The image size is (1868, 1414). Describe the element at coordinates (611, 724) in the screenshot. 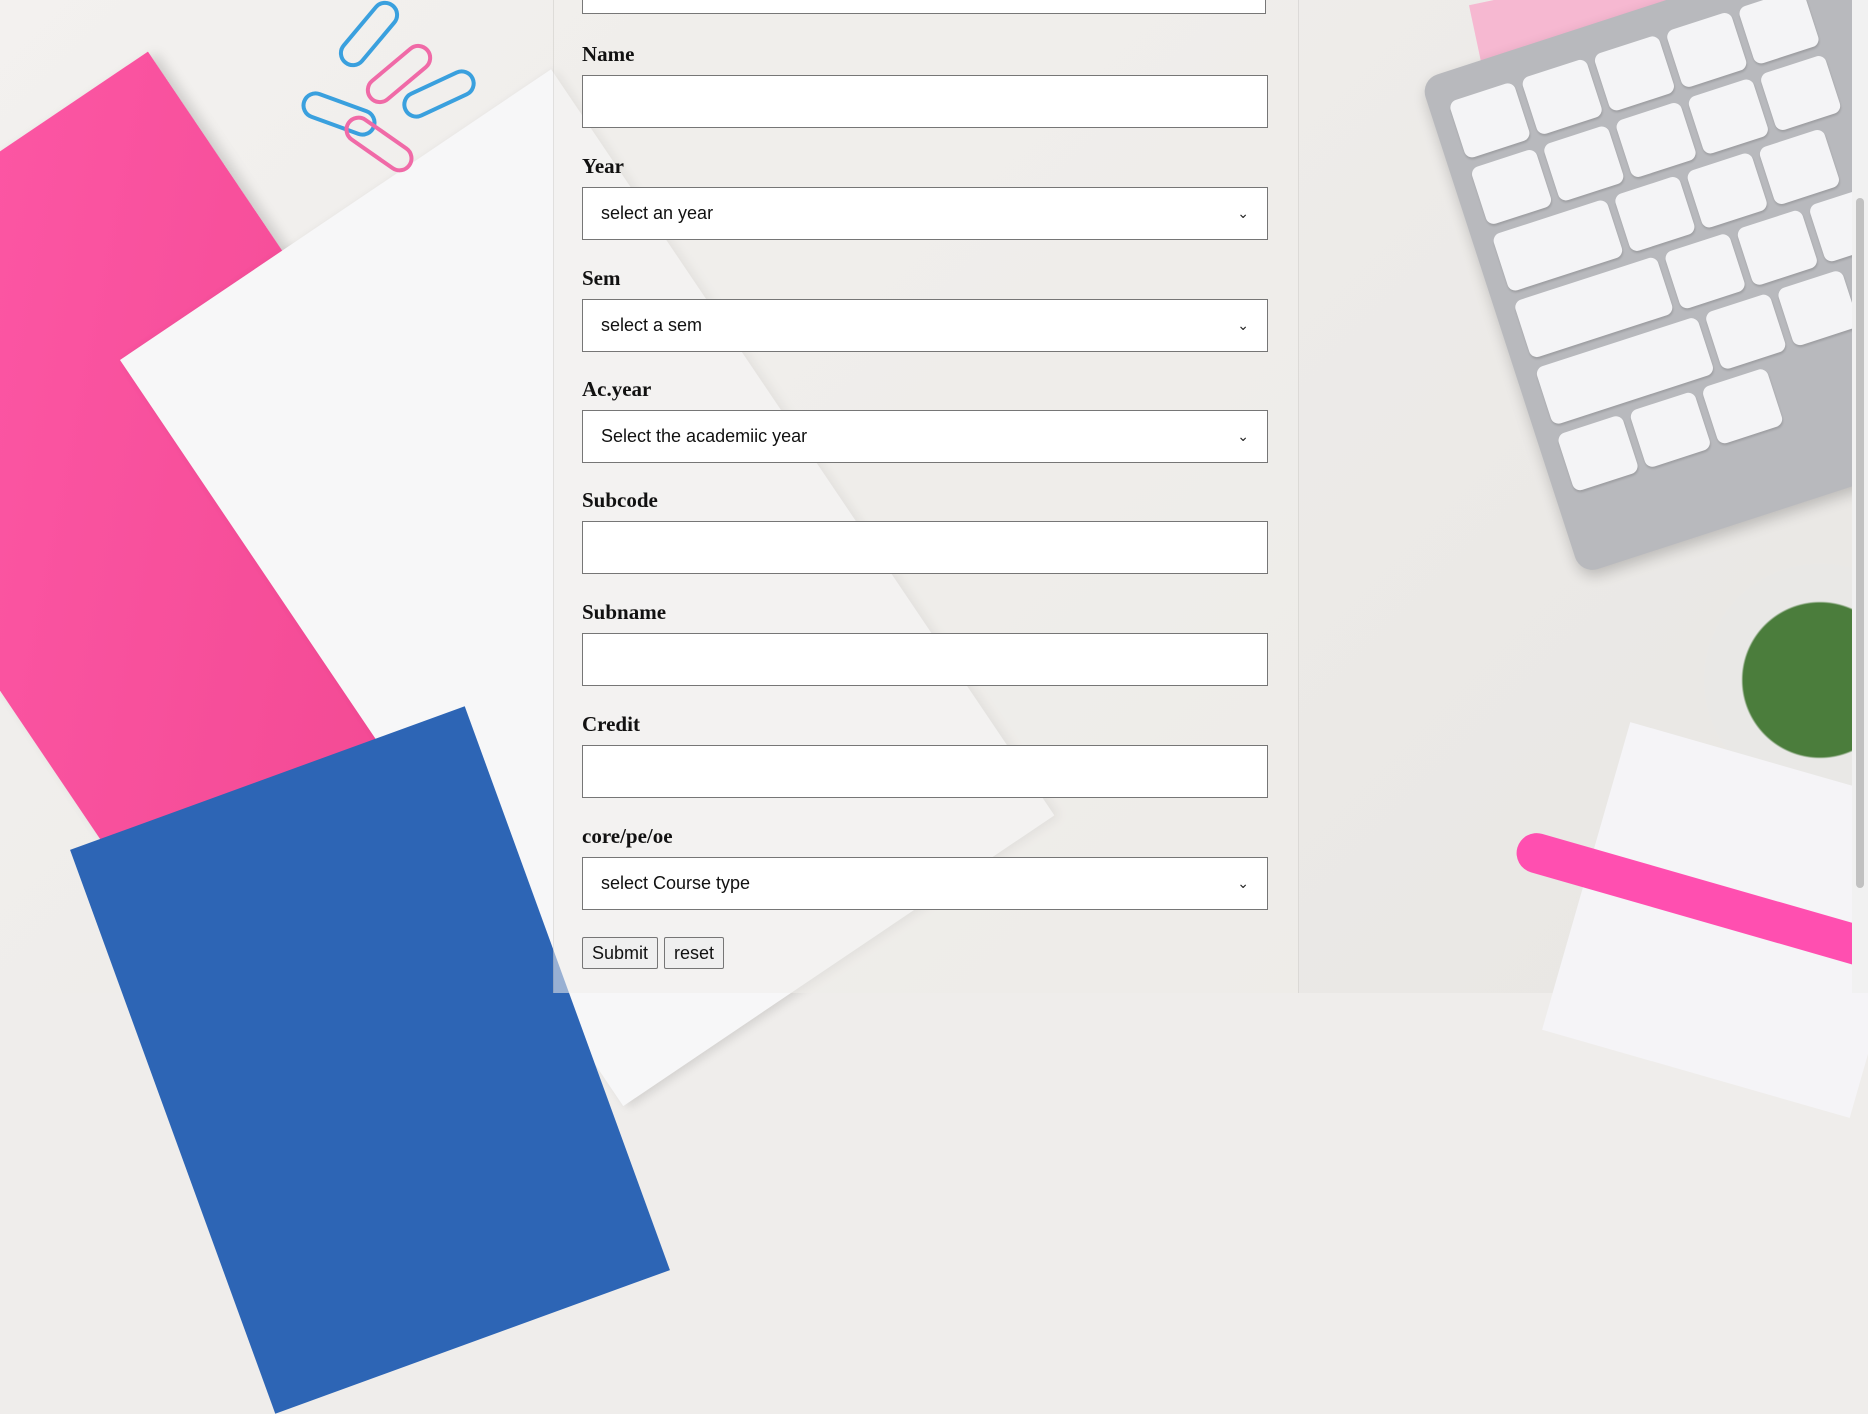

I see `credit-label: Credit` at that location.